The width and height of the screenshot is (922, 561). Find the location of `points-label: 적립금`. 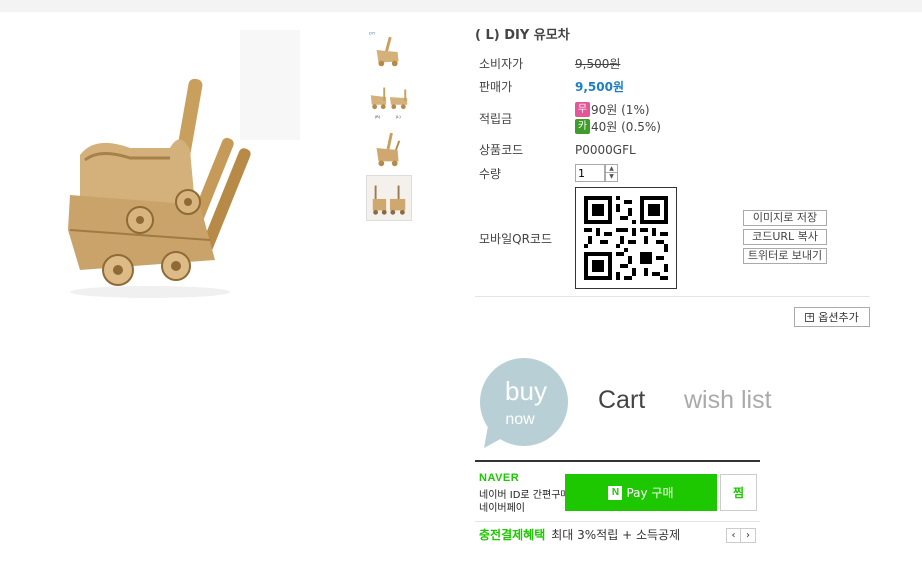

points-label: 적립금 is located at coordinates (496, 118).